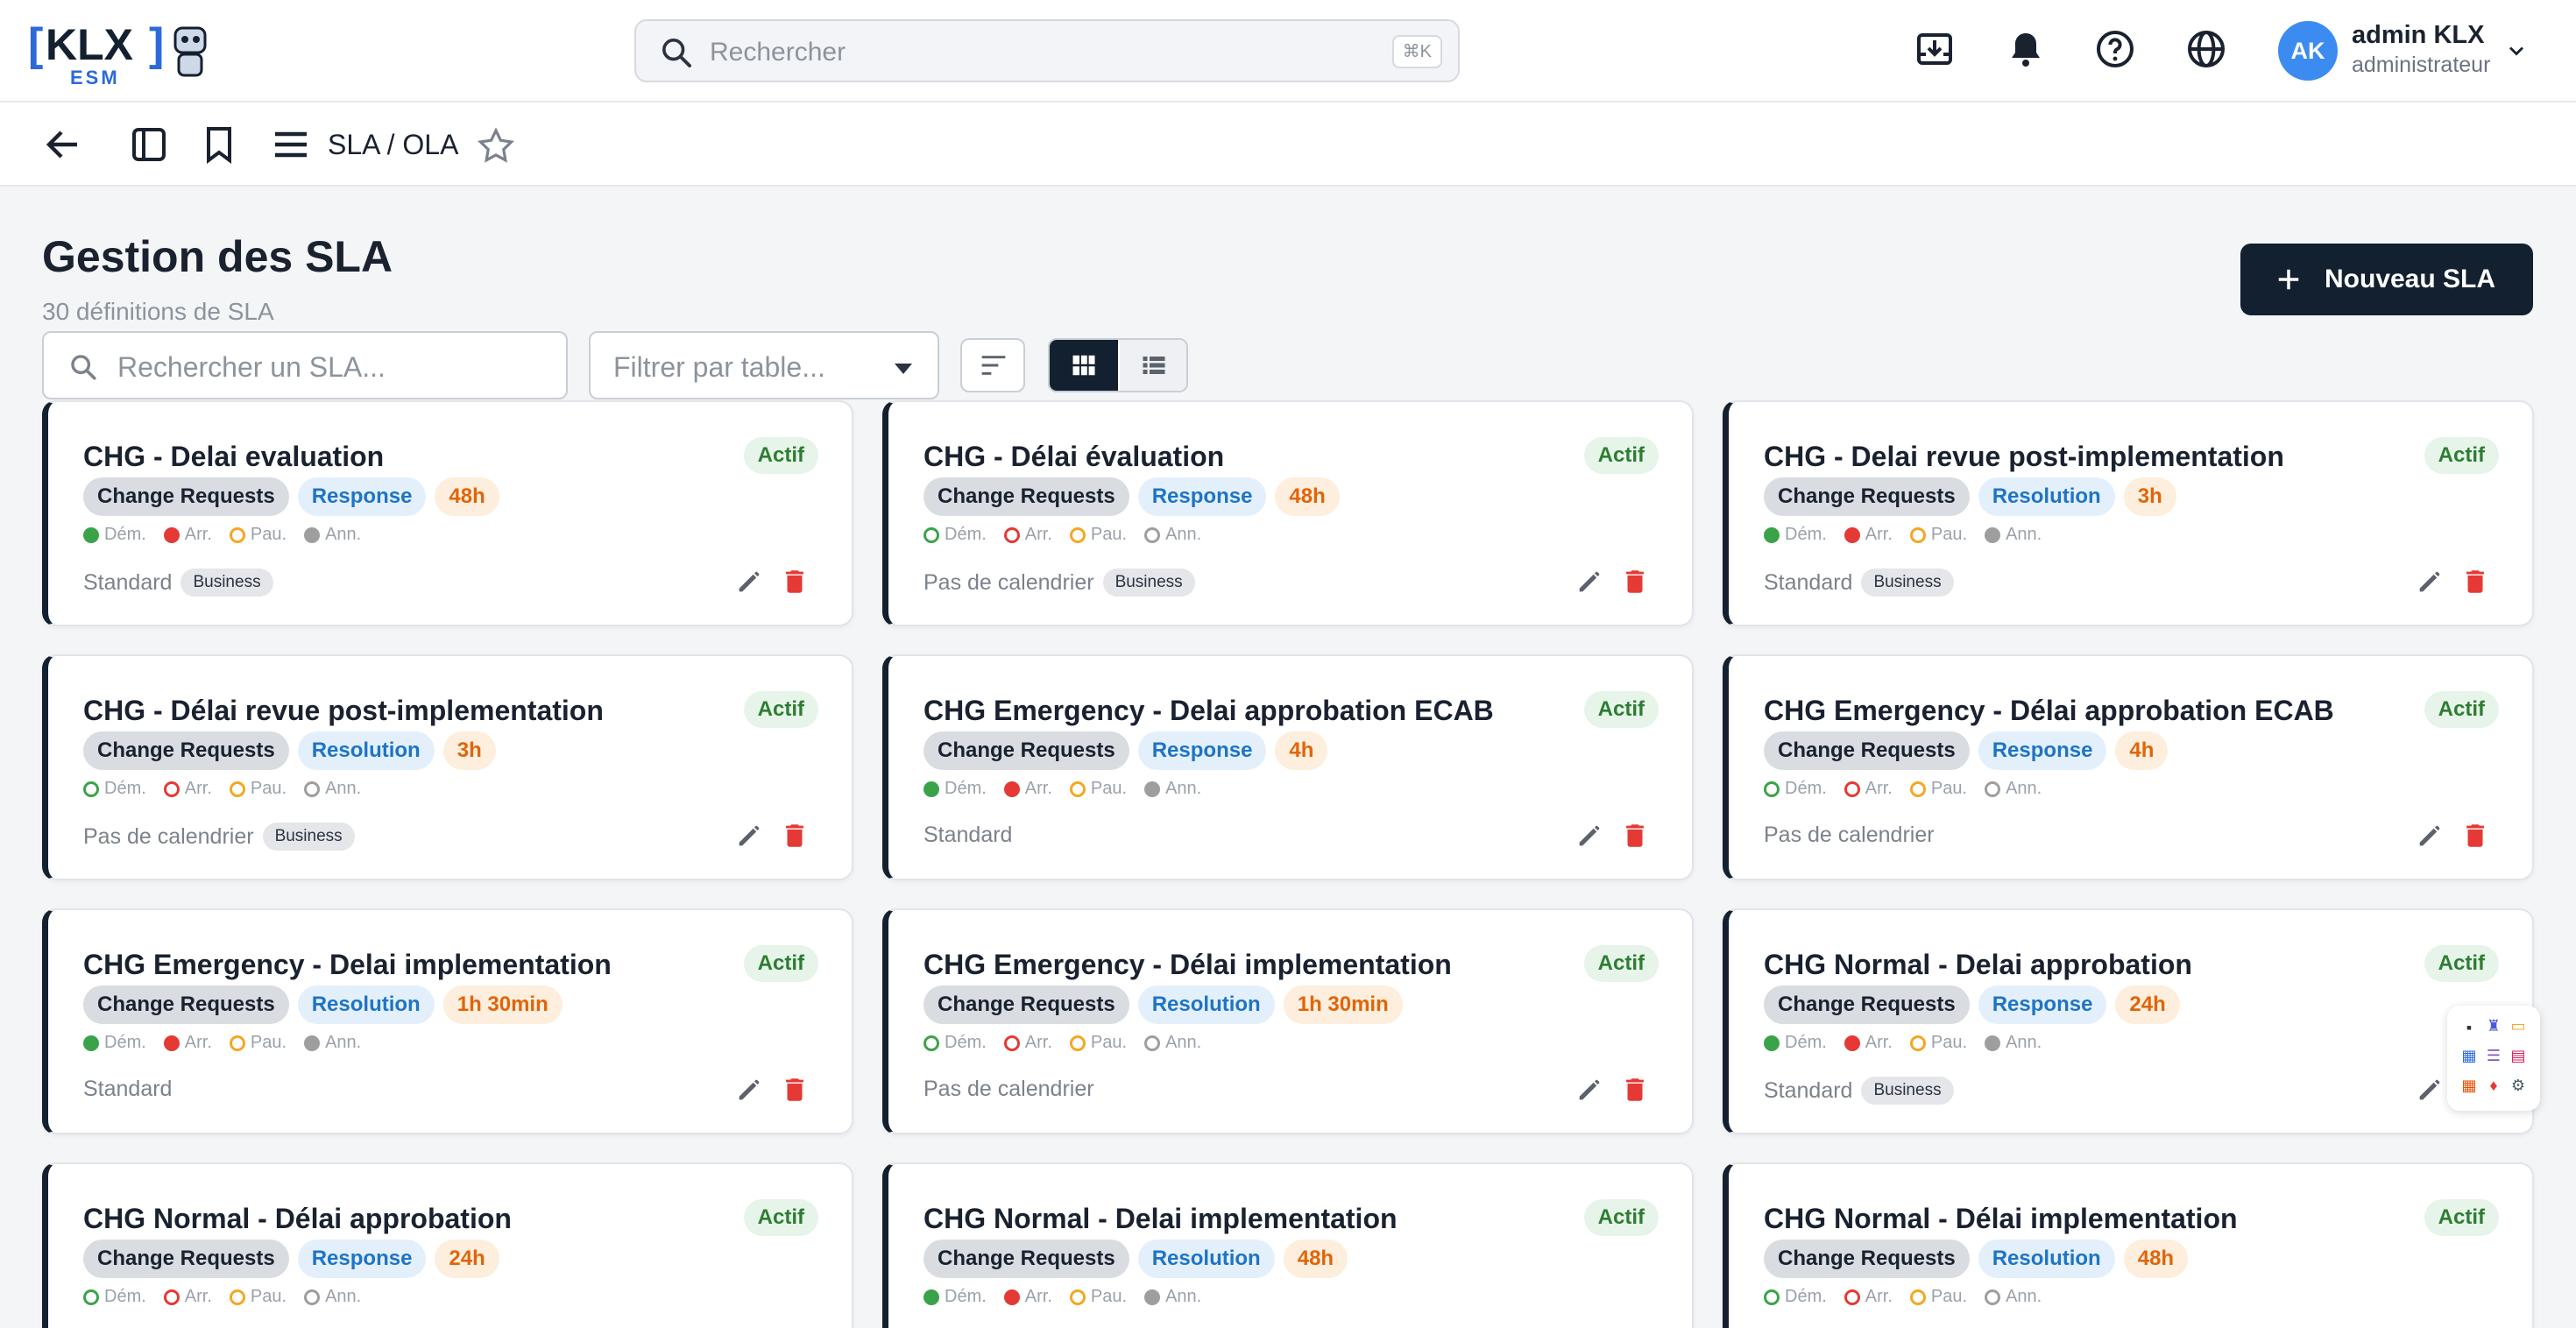  What do you see at coordinates (2049, 711) in the screenshot?
I see `sla-card-title: CHG Emergency - Délai approbation ECAB` at bounding box center [2049, 711].